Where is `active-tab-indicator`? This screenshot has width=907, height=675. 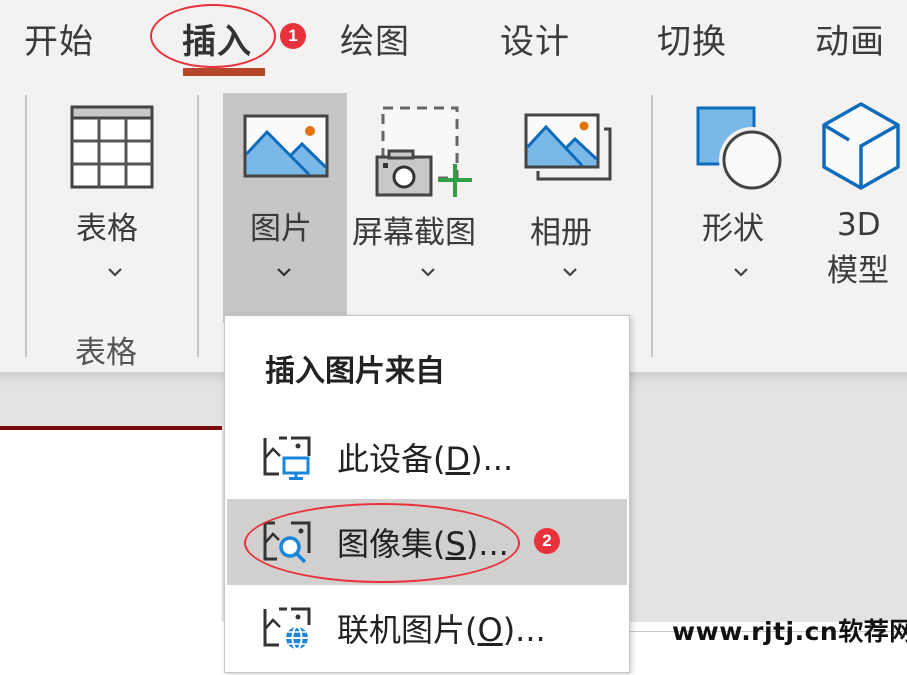
active-tab-indicator is located at coordinates (224, 72).